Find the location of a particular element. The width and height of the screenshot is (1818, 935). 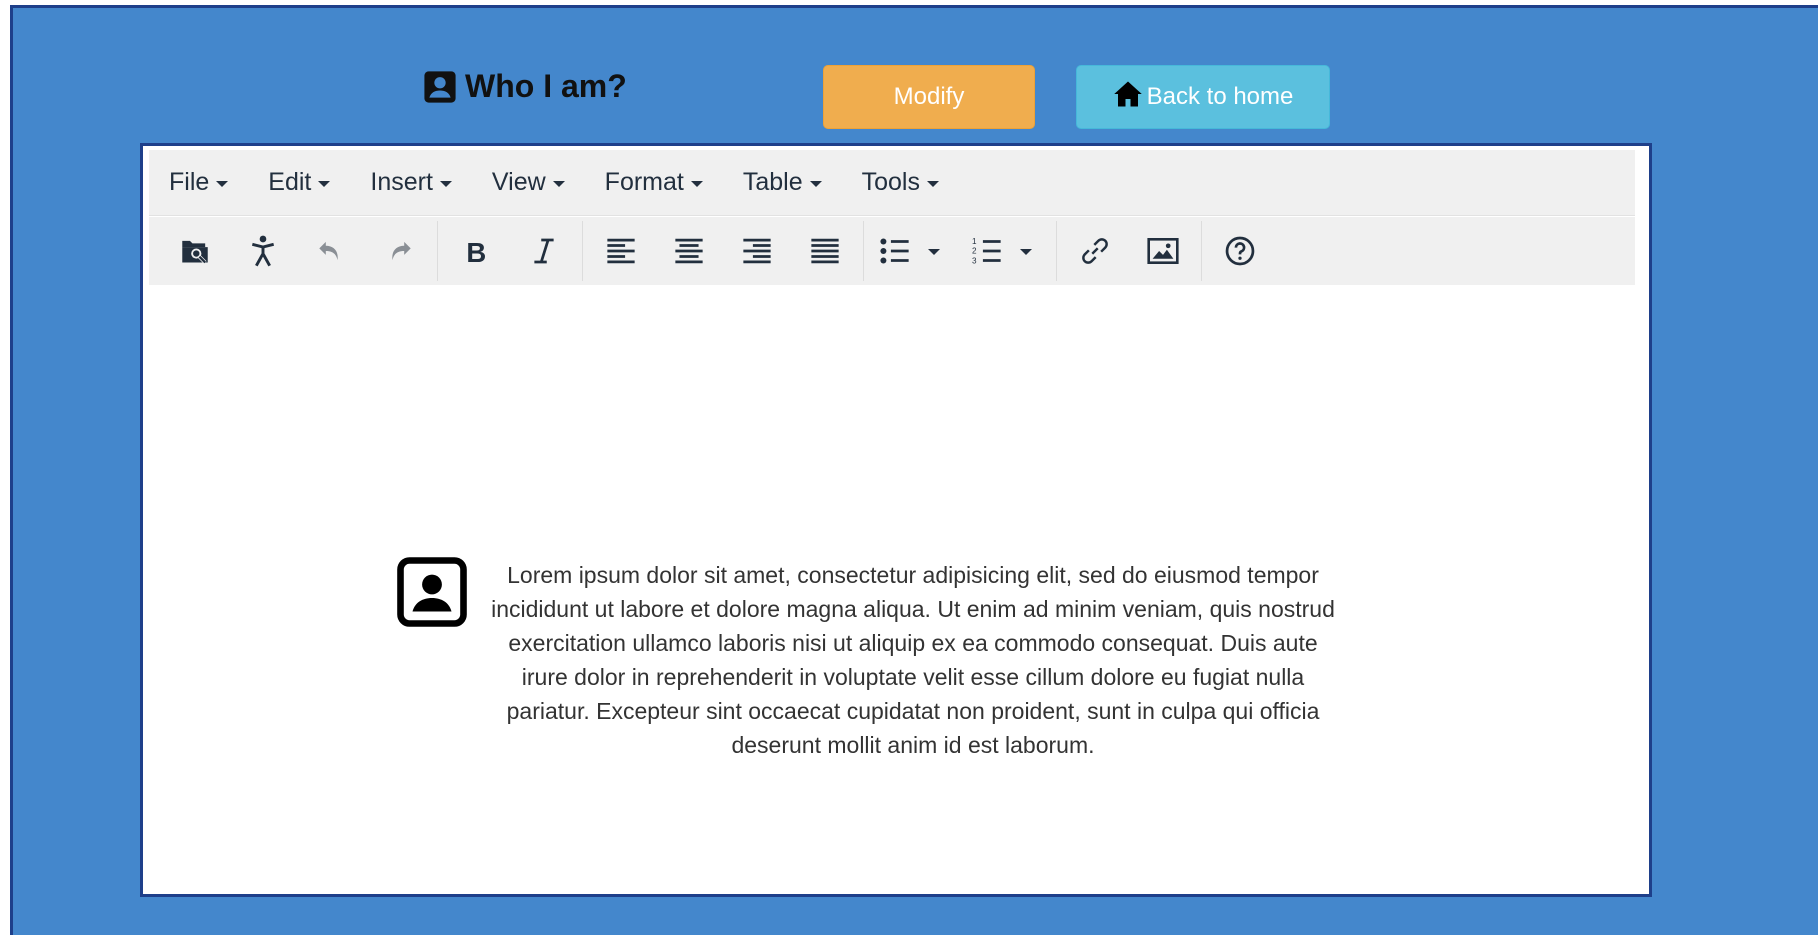

align-left-icon is located at coordinates (621, 251).